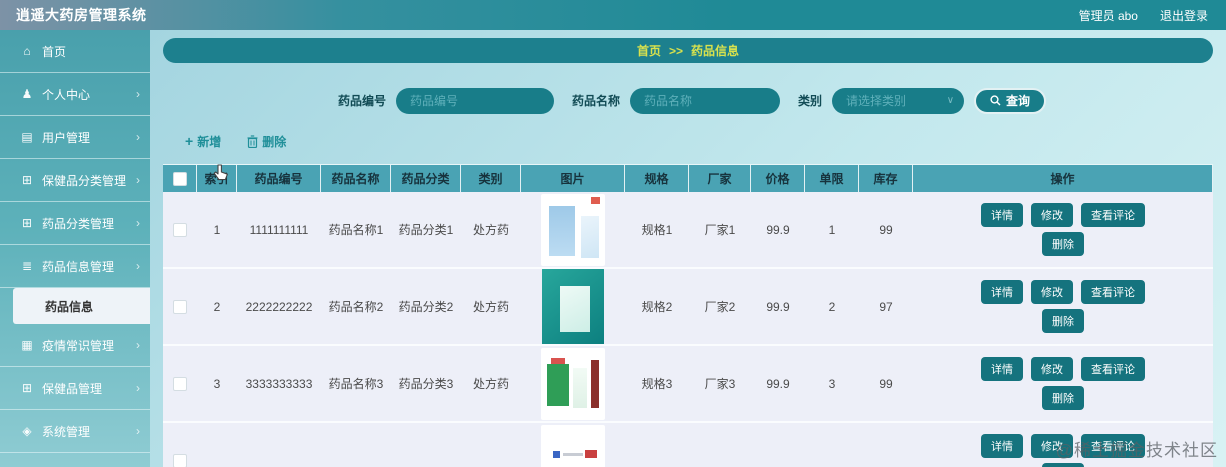  Describe the element at coordinates (27, 94) in the screenshot. I see `user-icon: ♟` at that location.